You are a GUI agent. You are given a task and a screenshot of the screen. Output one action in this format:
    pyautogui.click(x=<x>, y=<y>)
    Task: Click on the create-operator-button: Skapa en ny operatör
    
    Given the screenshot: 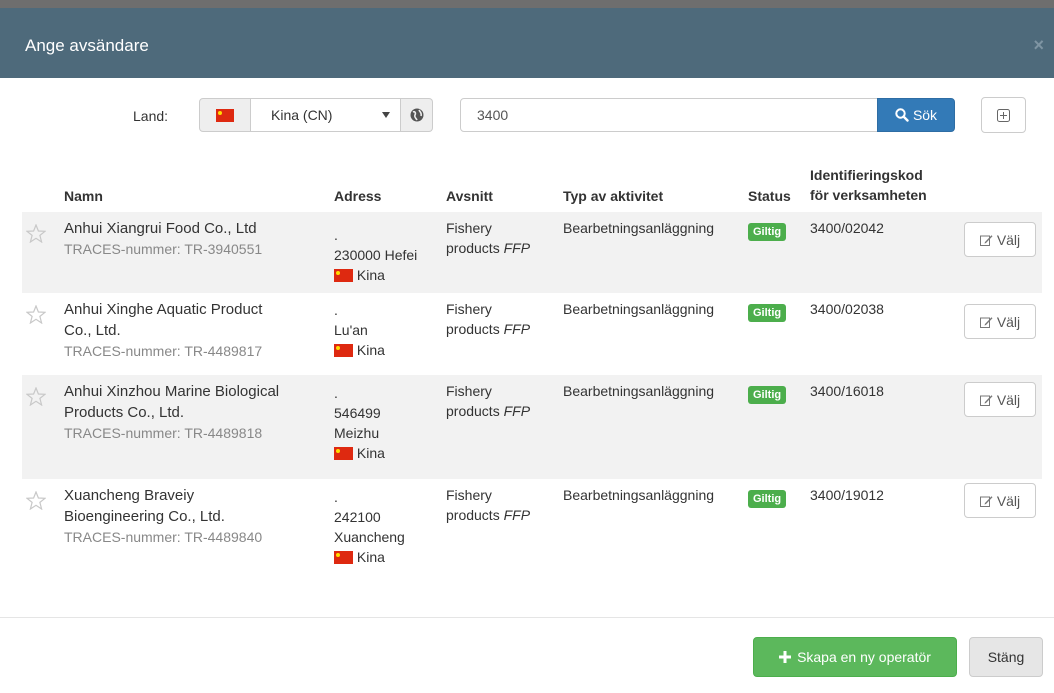 What is the action you would take?
    pyautogui.click(x=855, y=657)
    